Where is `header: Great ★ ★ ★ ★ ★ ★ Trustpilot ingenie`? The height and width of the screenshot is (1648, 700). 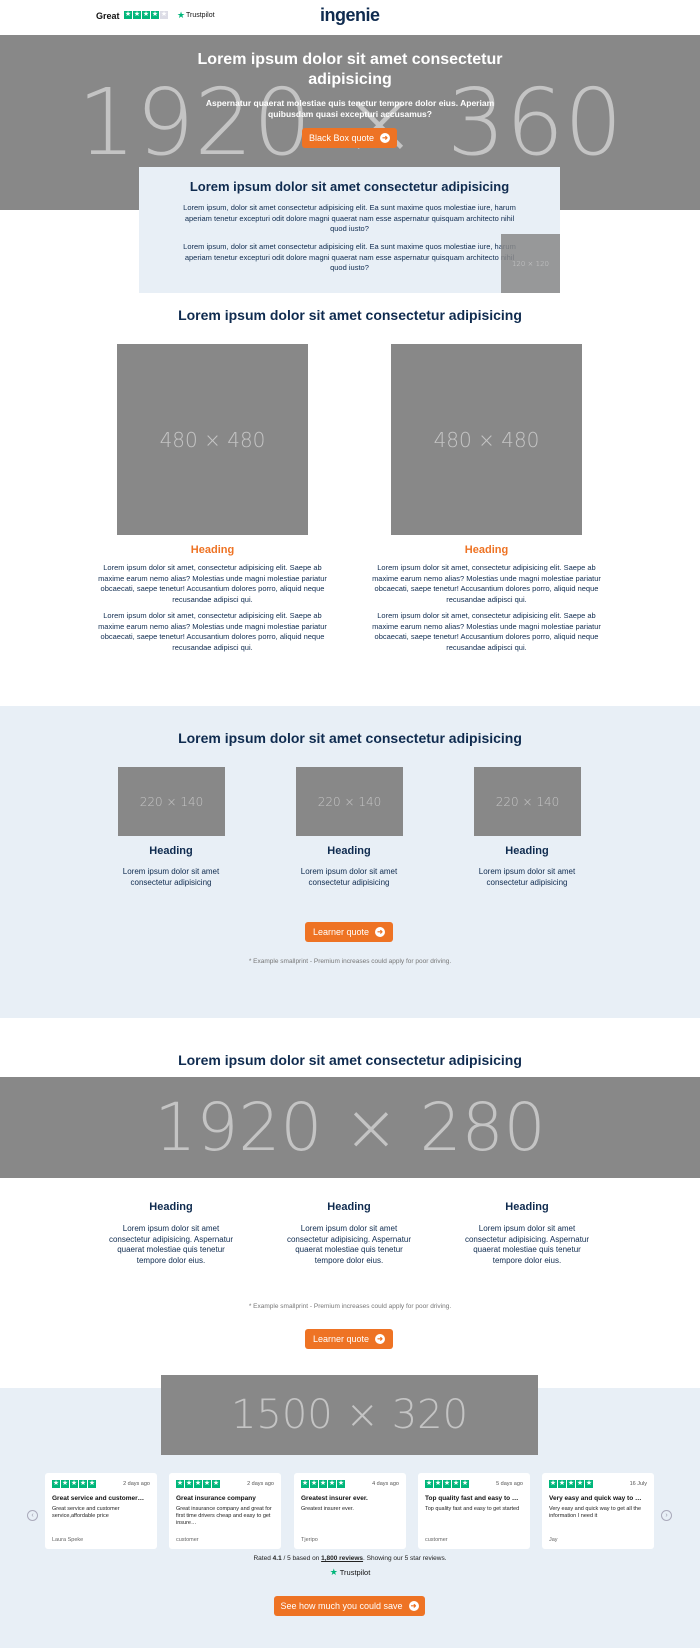
header: Great ★ ★ ★ ★ ★ ★ Trustpilot ingenie is located at coordinates (350, 17).